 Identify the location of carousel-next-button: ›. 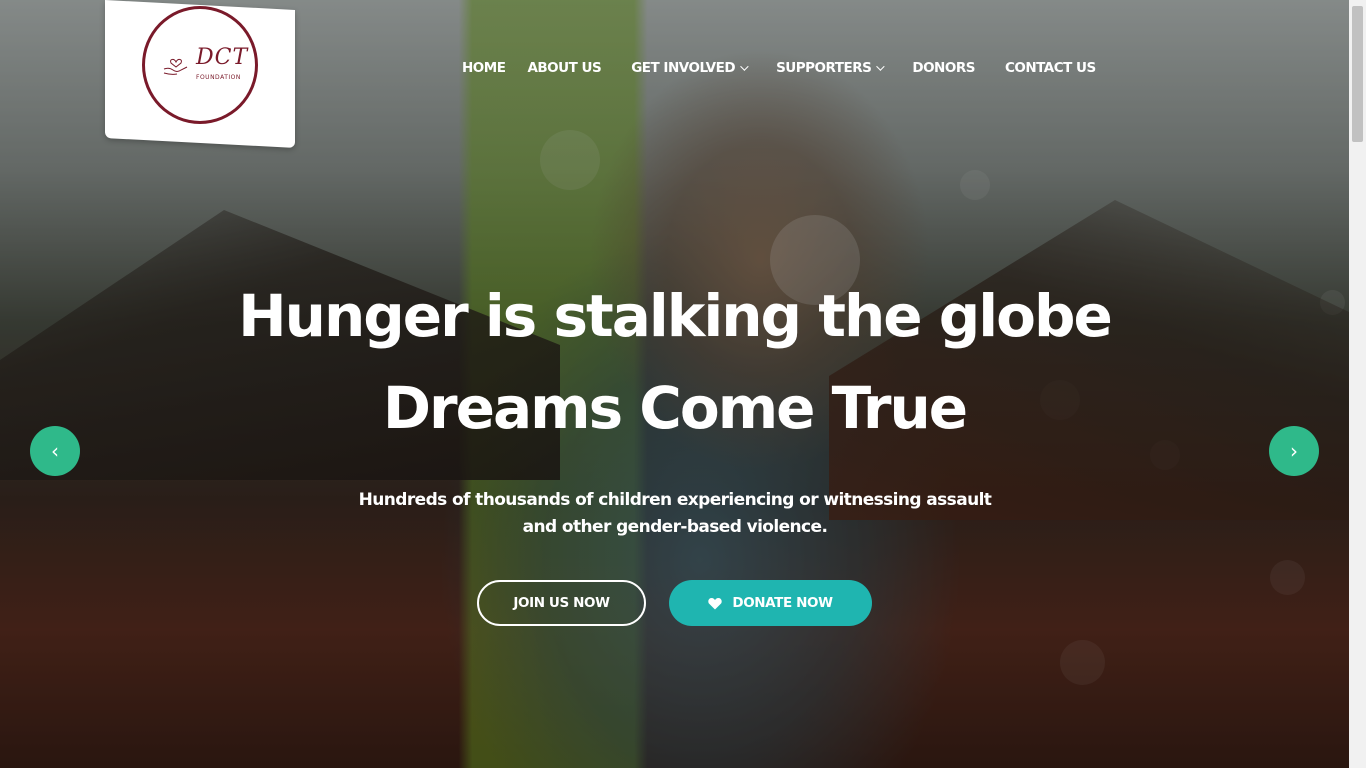
(1294, 451).